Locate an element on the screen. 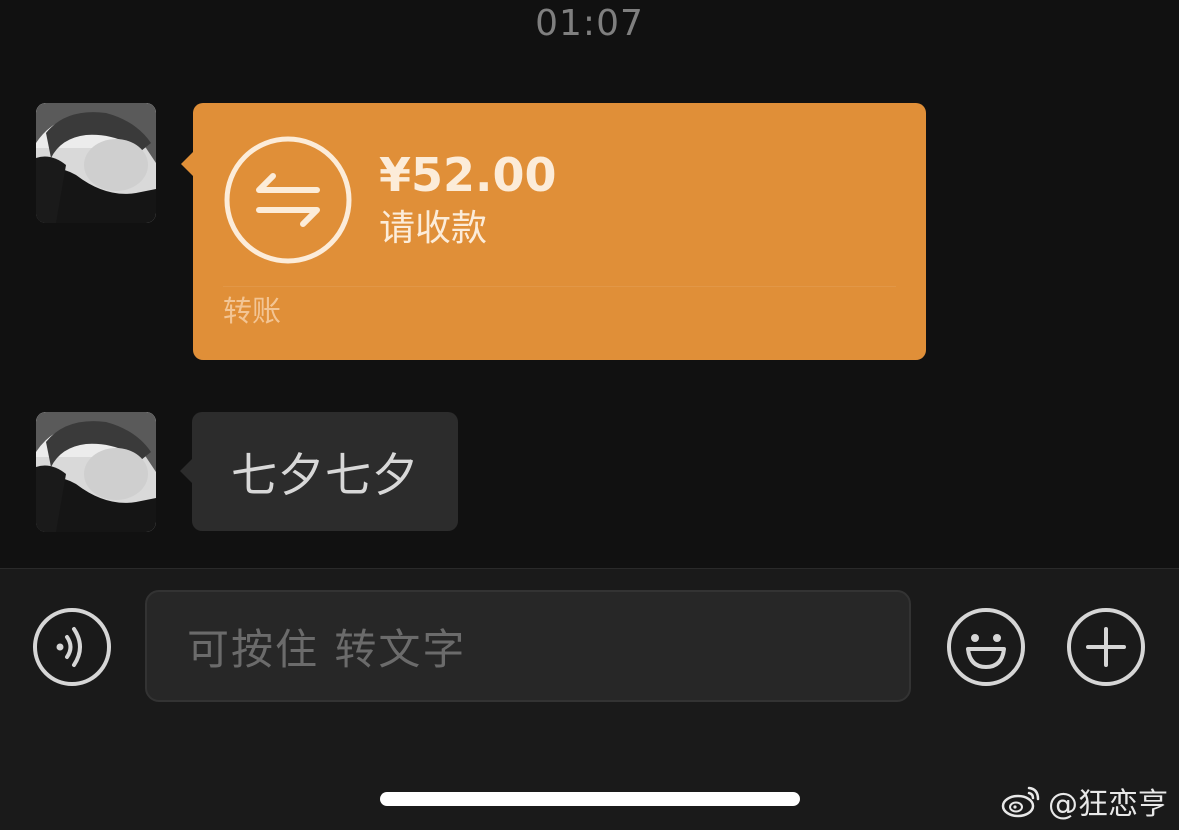  emoji-icon is located at coordinates (986, 647).